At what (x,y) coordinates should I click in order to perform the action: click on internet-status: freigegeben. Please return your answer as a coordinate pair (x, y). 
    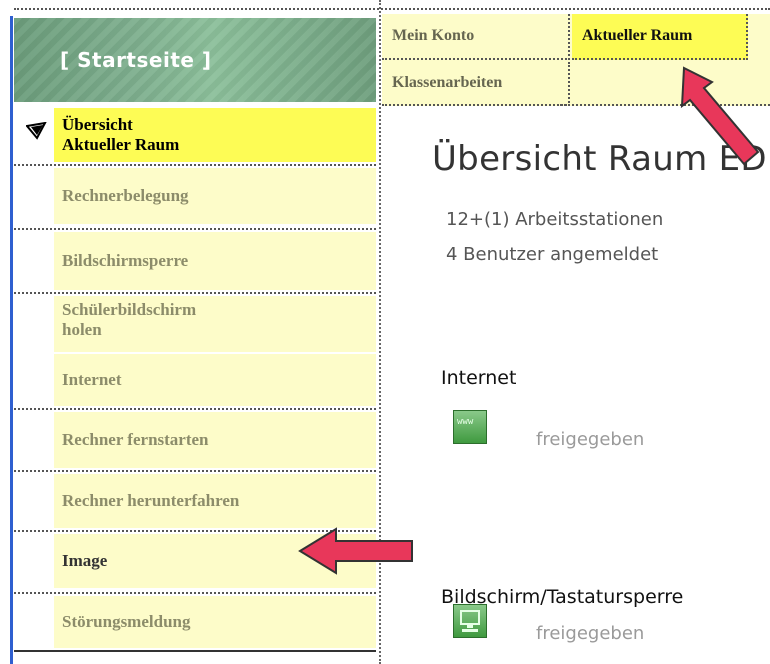
    Looking at the image, I should click on (590, 439).